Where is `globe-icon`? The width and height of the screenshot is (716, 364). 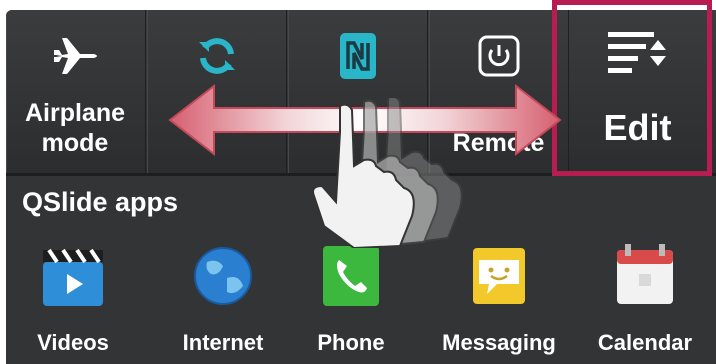
globe-icon is located at coordinates (223, 276).